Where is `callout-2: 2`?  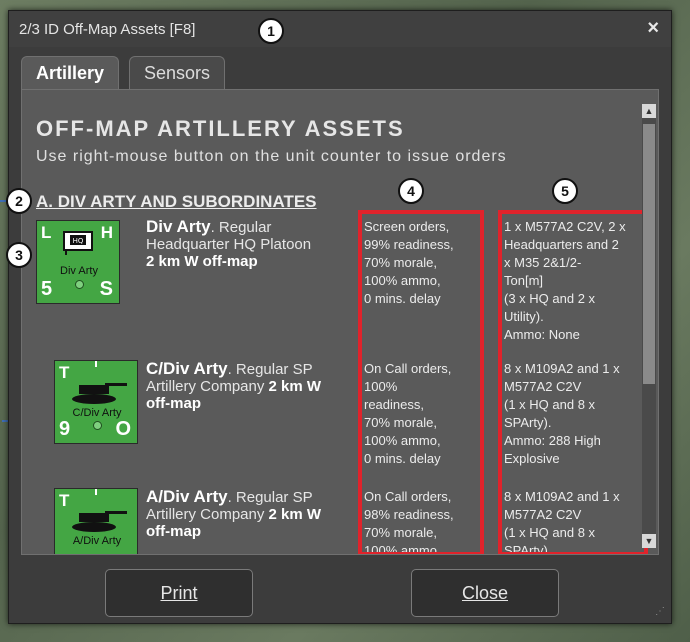
callout-2: 2 is located at coordinates (19, 201).